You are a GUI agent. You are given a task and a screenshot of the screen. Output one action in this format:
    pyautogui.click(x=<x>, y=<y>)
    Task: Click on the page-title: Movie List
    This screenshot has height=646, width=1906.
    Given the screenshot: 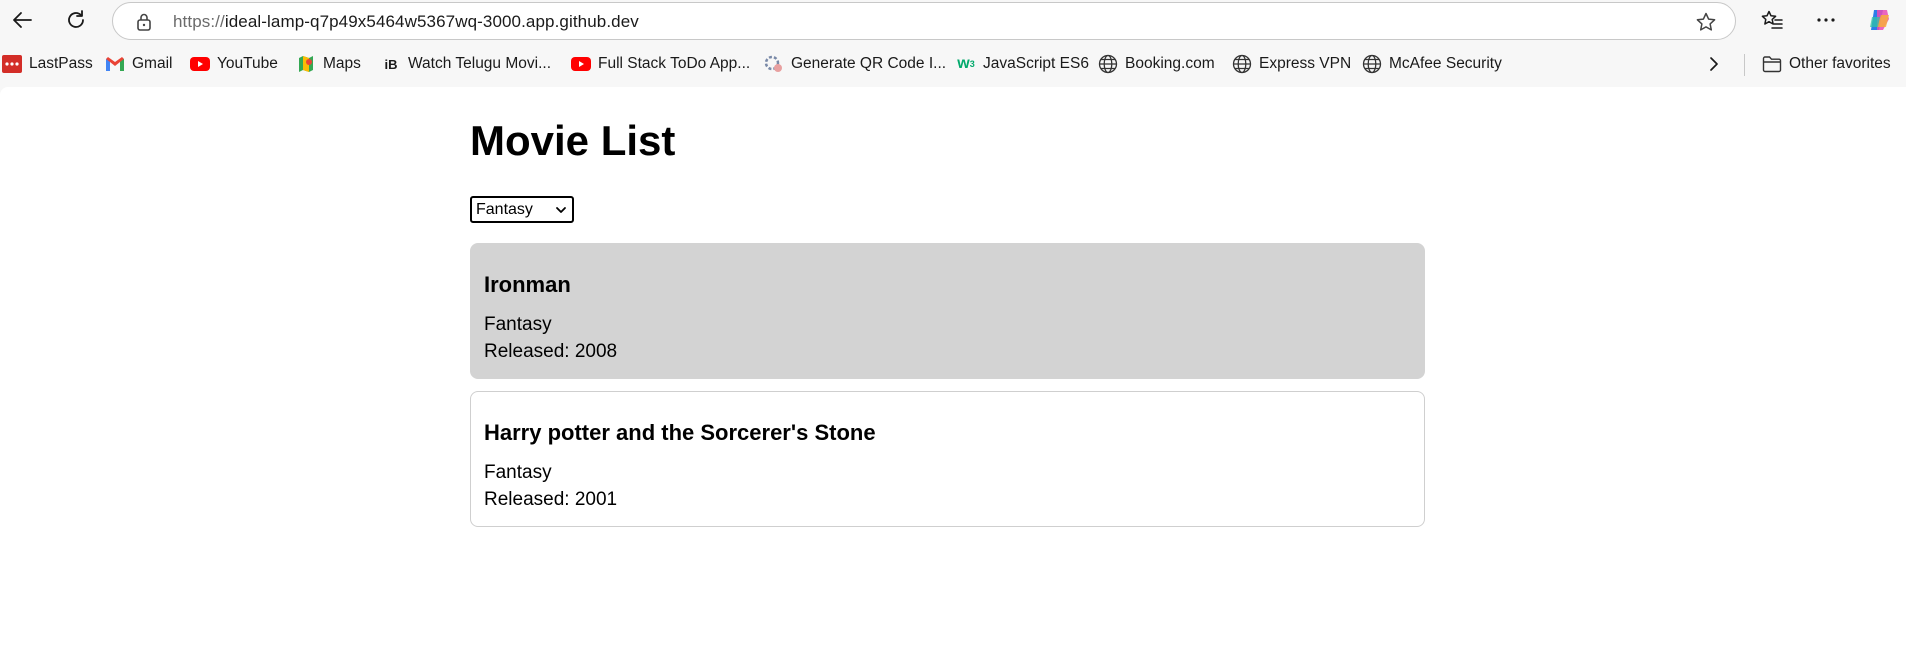 What is the action you would take?
    pyautogui.click(x=573, y=140)
    